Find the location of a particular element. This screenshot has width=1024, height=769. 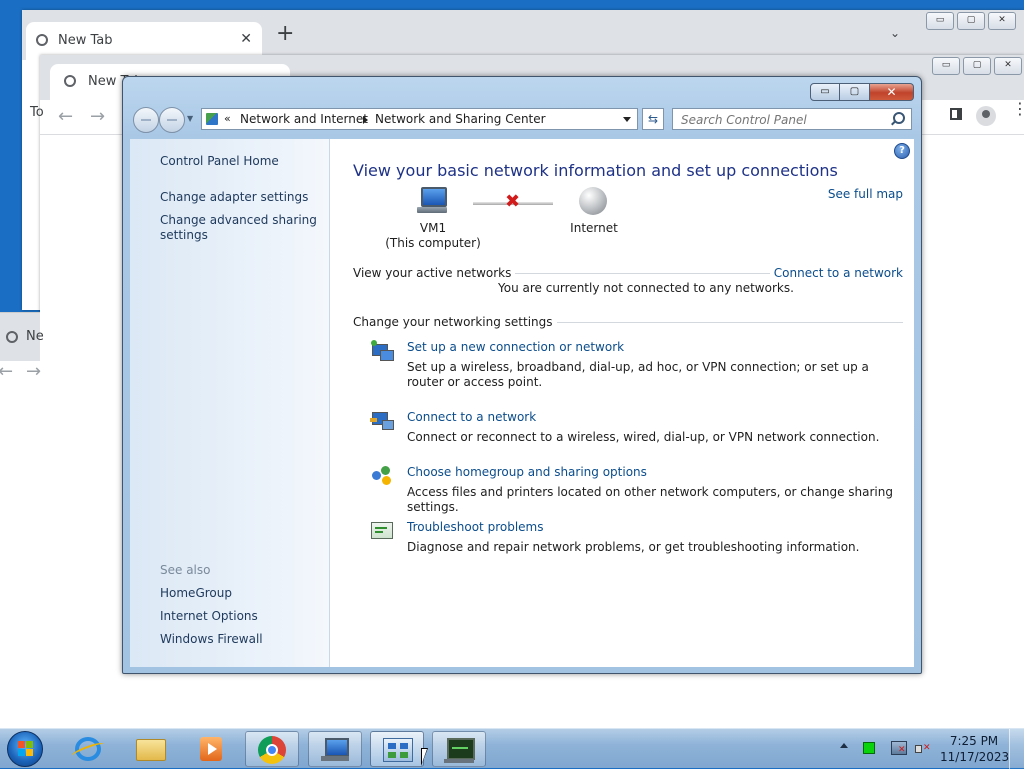

clock-time: 7:25 PM is located at coordinates (974, 741).